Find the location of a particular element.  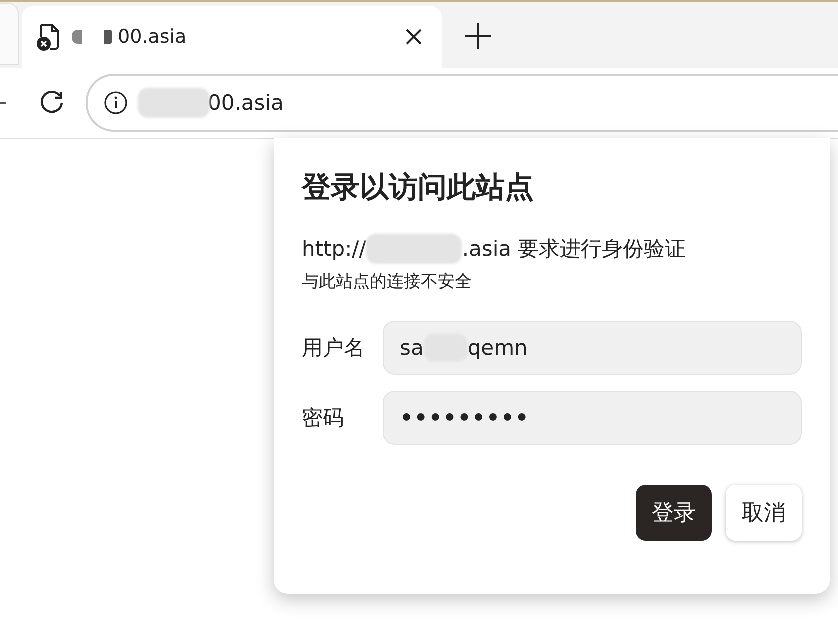

warning-text: 与此站点的连接不安全 is located at coordinates (387, 282).